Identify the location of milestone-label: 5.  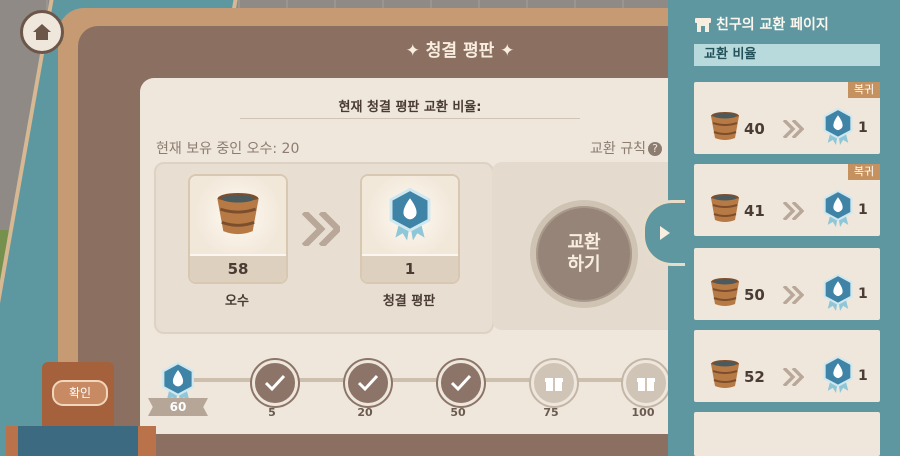
(272, 412).